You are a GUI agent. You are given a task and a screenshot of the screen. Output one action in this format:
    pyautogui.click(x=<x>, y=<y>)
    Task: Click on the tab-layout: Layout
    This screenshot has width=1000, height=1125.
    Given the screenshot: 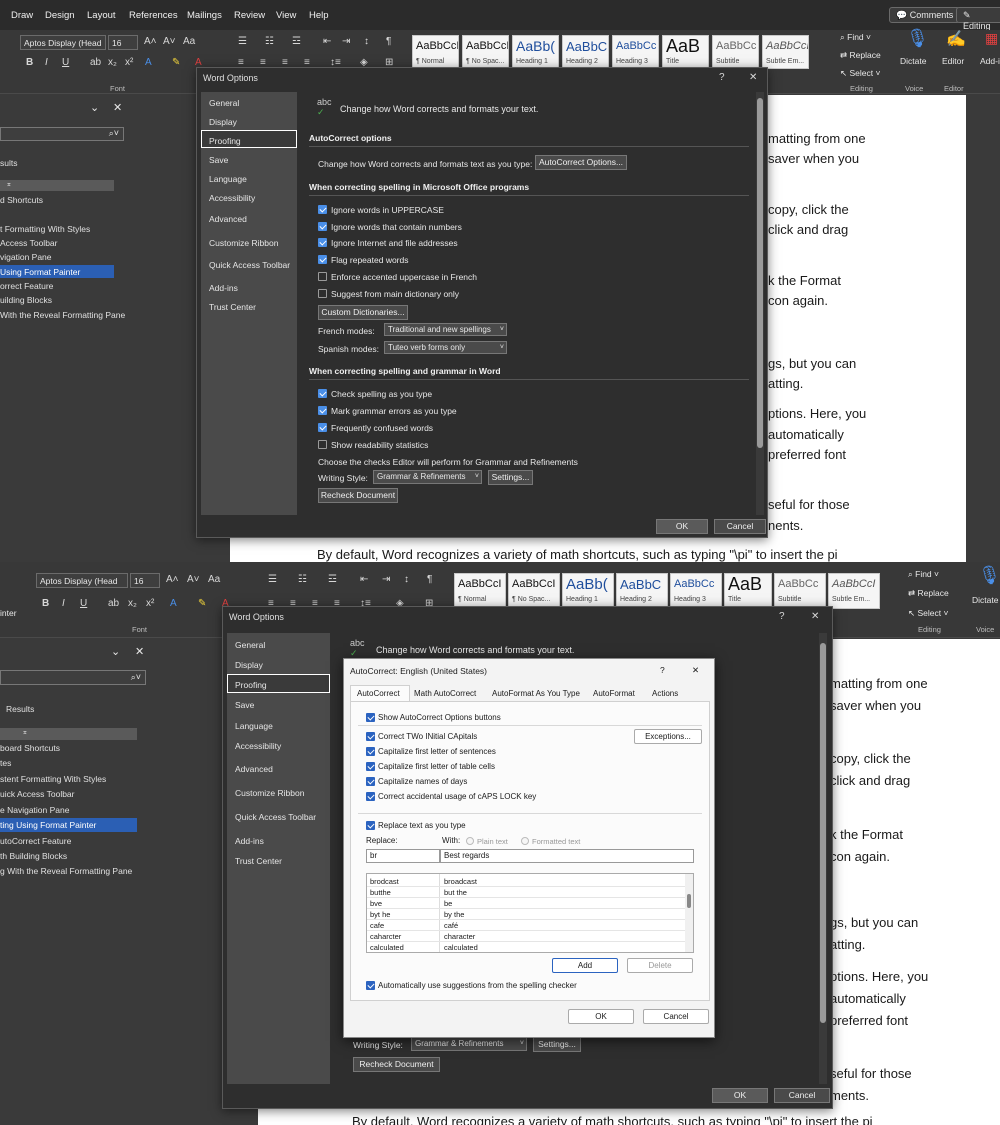 What is the action you would take?
    pyautogui.click(x=101, y=15)
    